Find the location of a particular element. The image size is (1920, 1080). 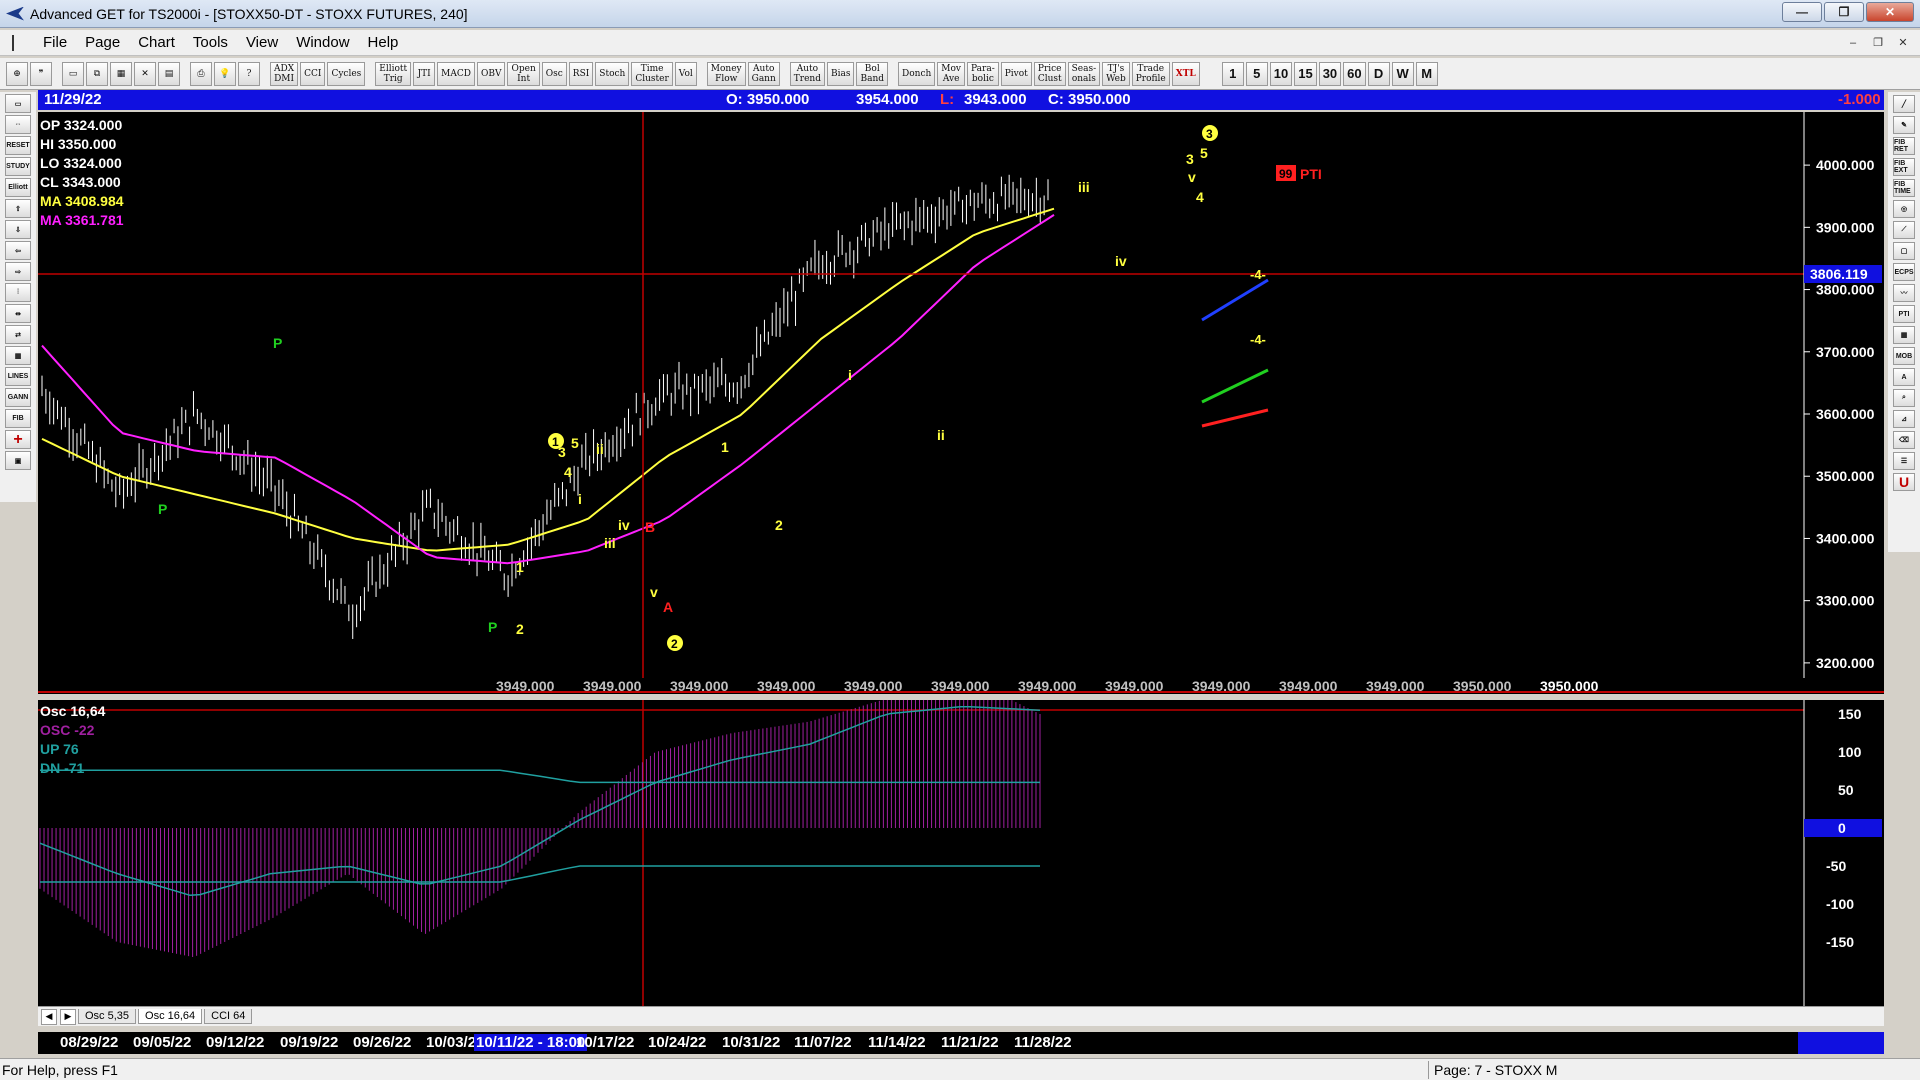

clear-button: ⌫ is located at coordinates (1904, 440).